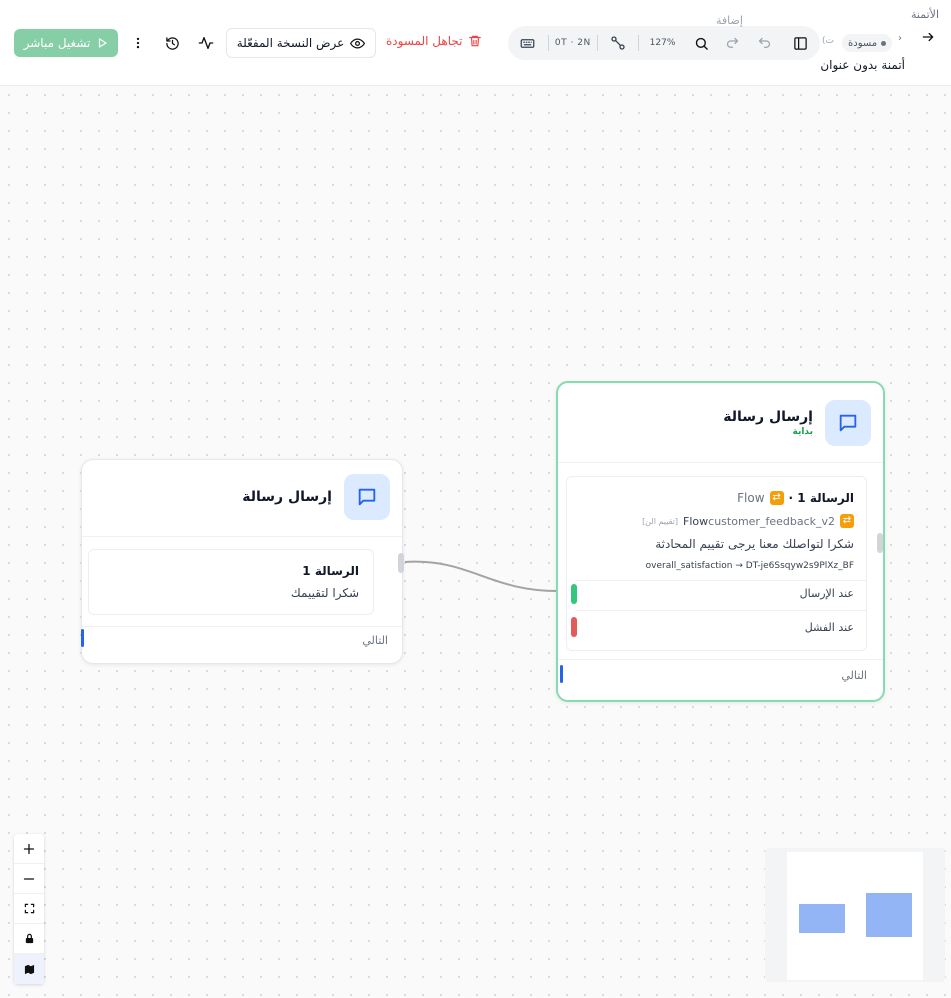 The width and height of the screenshot is (951, 998). What do you see at coordinates (759, 521) in the screenshot?
I see `flow-name: Flowcustomer_feedback_v2` at bounding box center [759, 521].